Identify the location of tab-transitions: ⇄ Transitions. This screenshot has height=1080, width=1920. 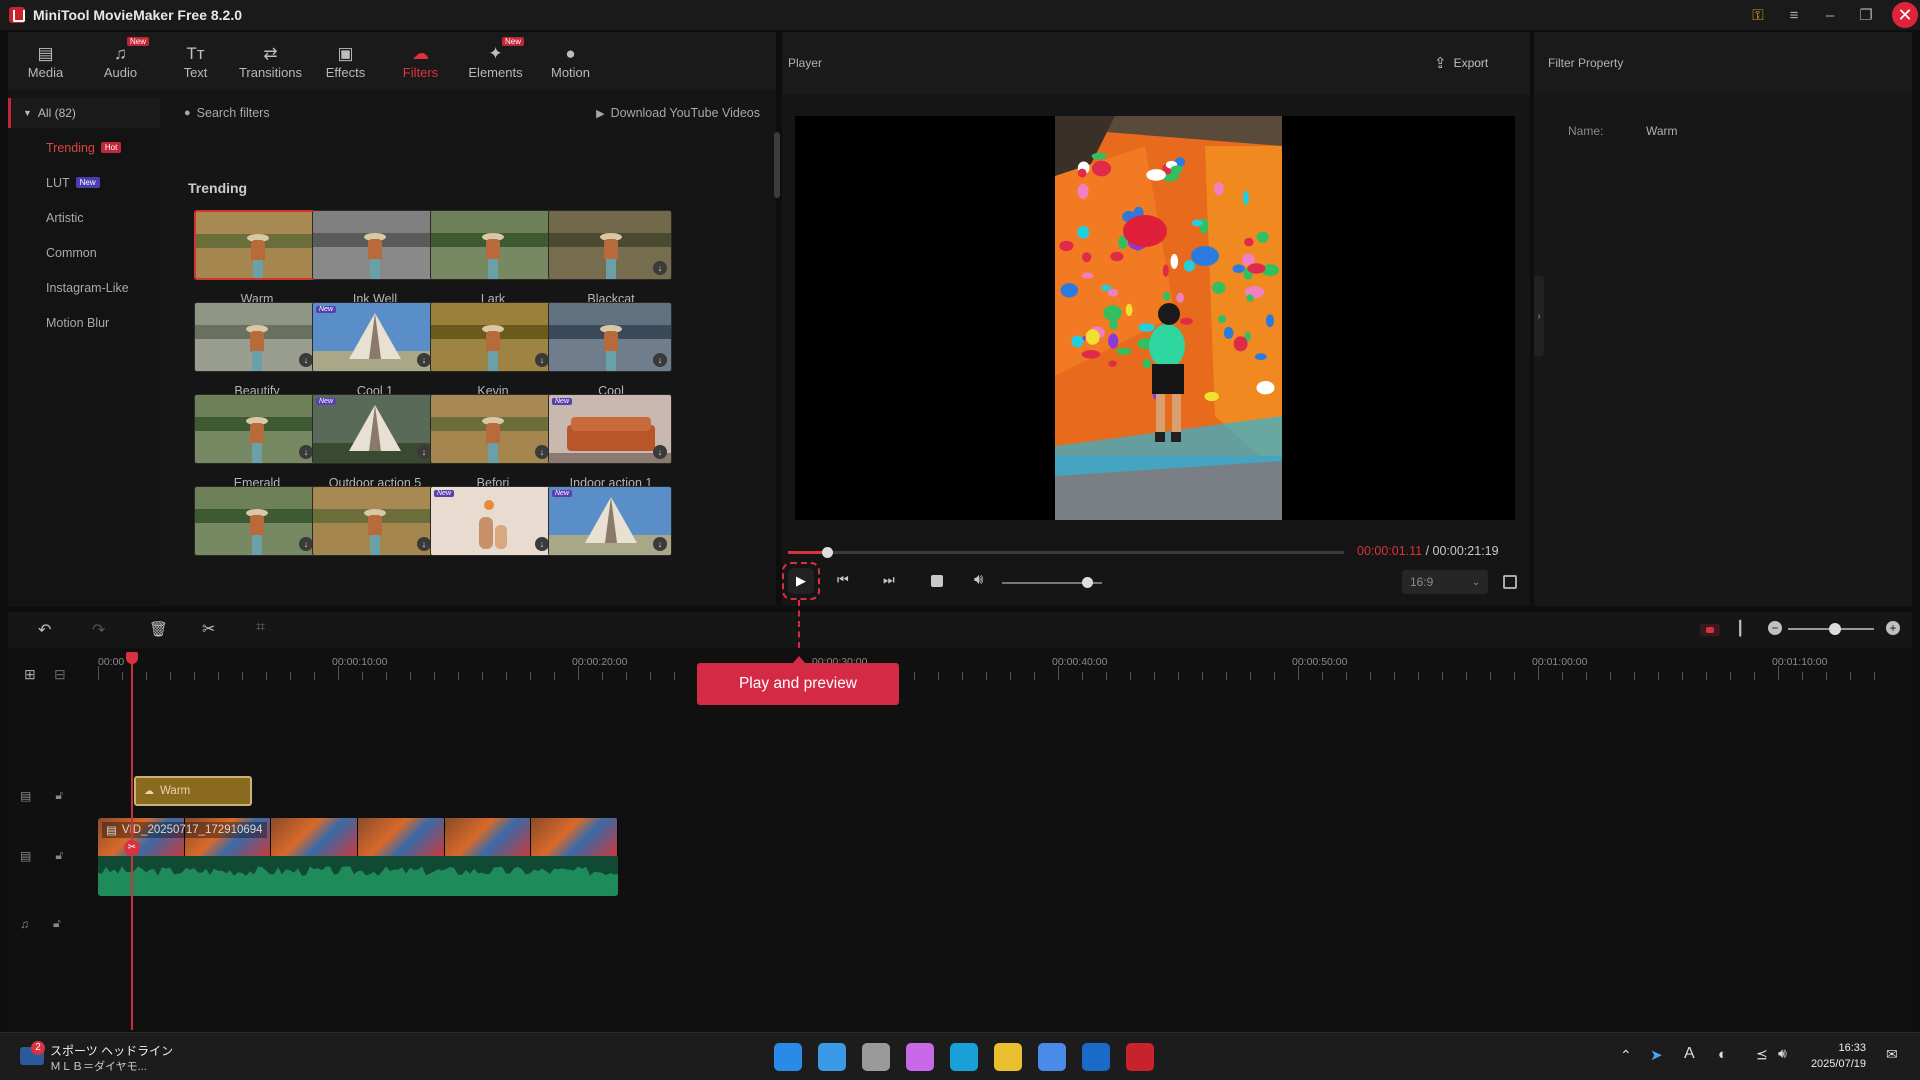
(270, 61).